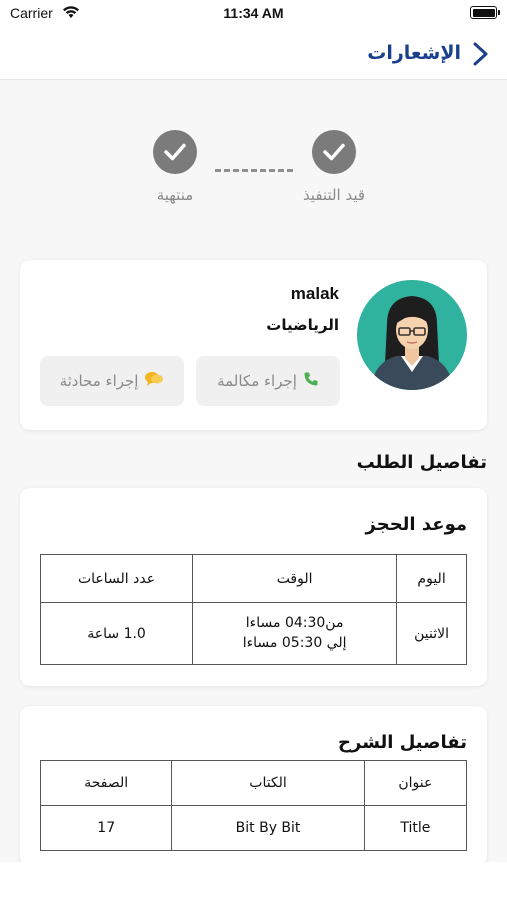 The image size is (507, 900). What do you see at coordinates (294, 642) in the screenshot?
I see `time-to: إلي 05:30 مساءا` at bounding box center [294, 642].